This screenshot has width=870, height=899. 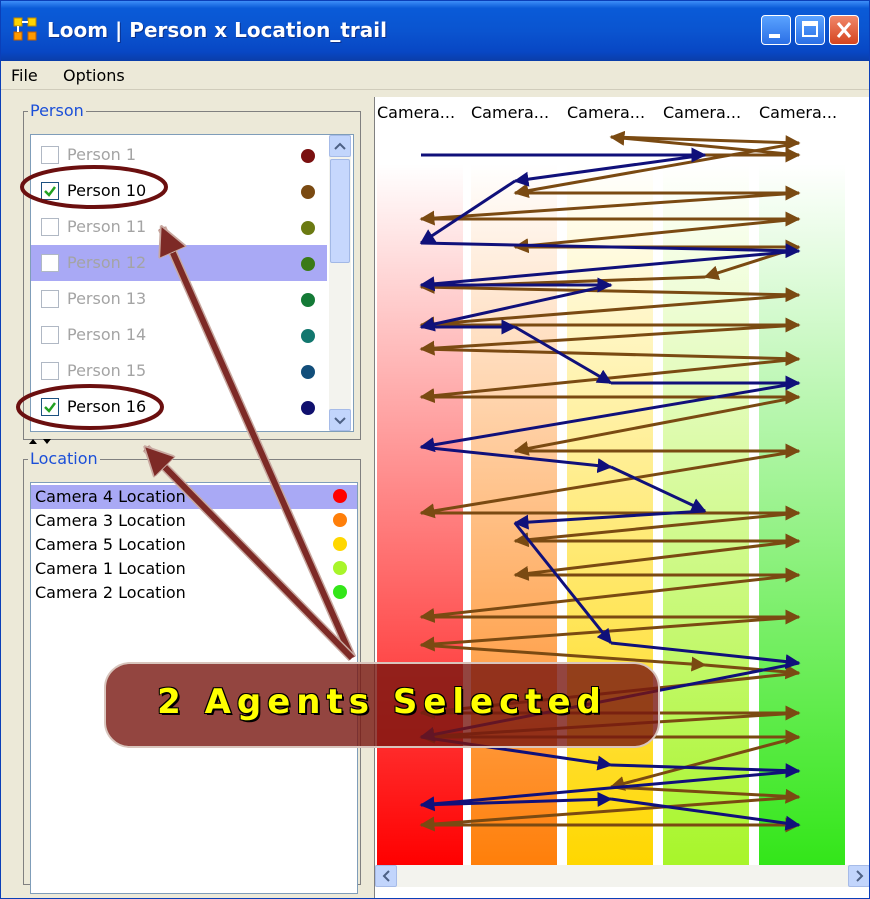 I want to click on person-row: Person 1, so click(x=179, y=155).